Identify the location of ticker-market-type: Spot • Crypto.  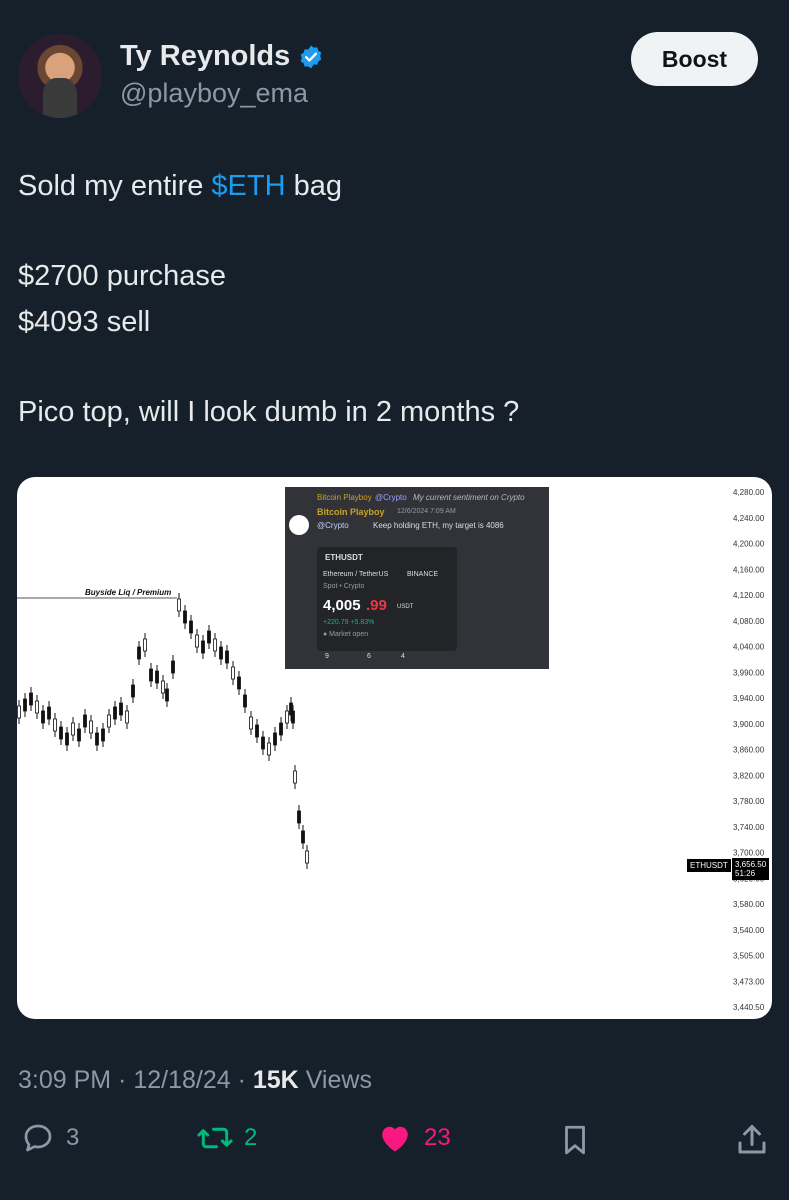
(344, 586).